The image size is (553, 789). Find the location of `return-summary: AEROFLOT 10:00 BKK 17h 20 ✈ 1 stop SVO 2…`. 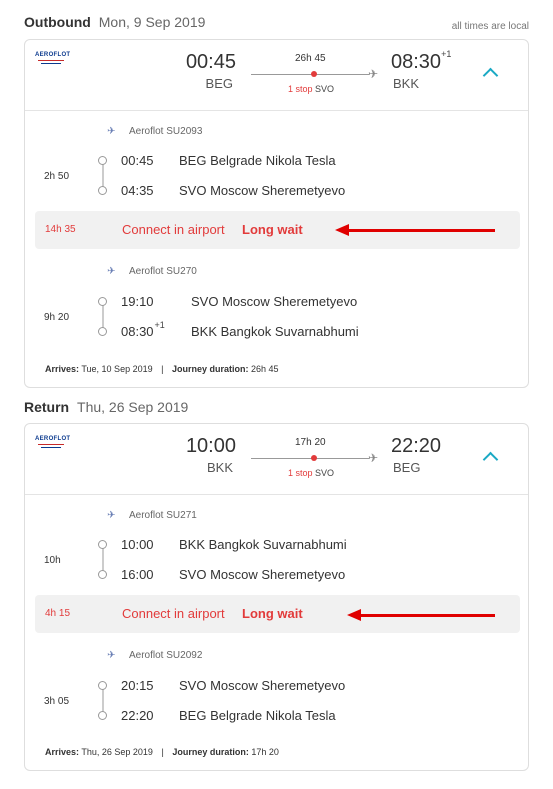

return-summary: AEROFLOT 10:00 BKK 17h 20 ✈ 1 stop SVO 2… is located at coordinates (276, 459).